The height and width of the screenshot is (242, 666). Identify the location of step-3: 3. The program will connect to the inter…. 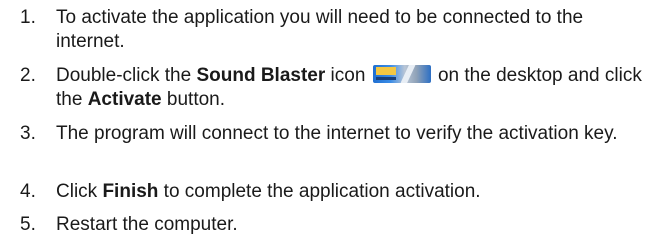
(333, 134).